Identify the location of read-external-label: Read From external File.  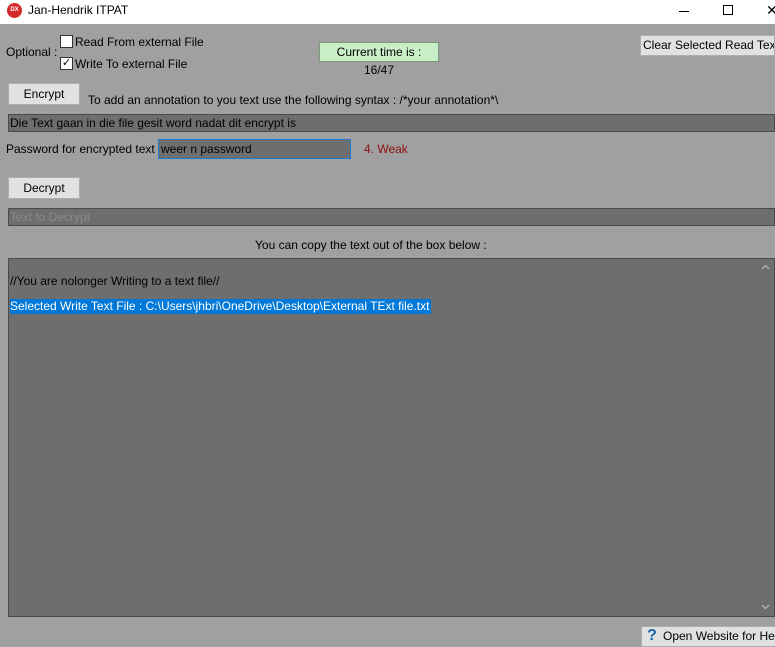
(139, 42).